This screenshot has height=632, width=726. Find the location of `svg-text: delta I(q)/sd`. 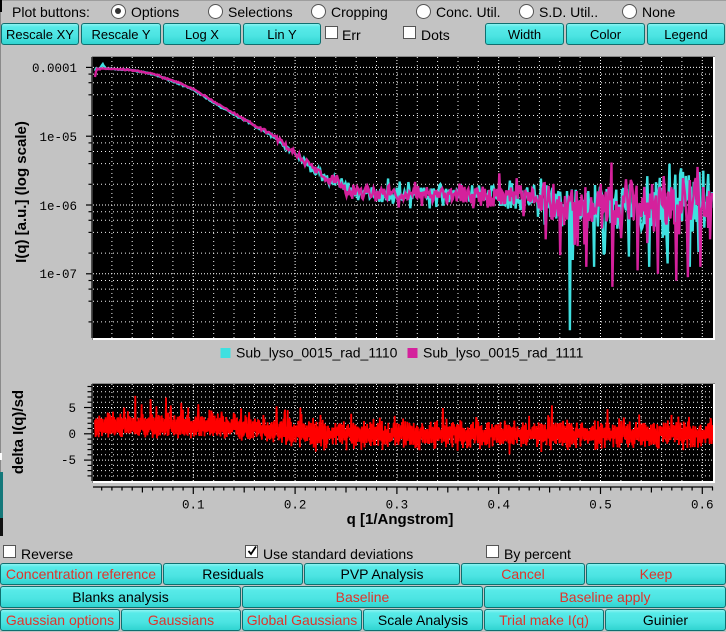

svg-text: delta I(q)/sd is located at coordinates (18, 432).